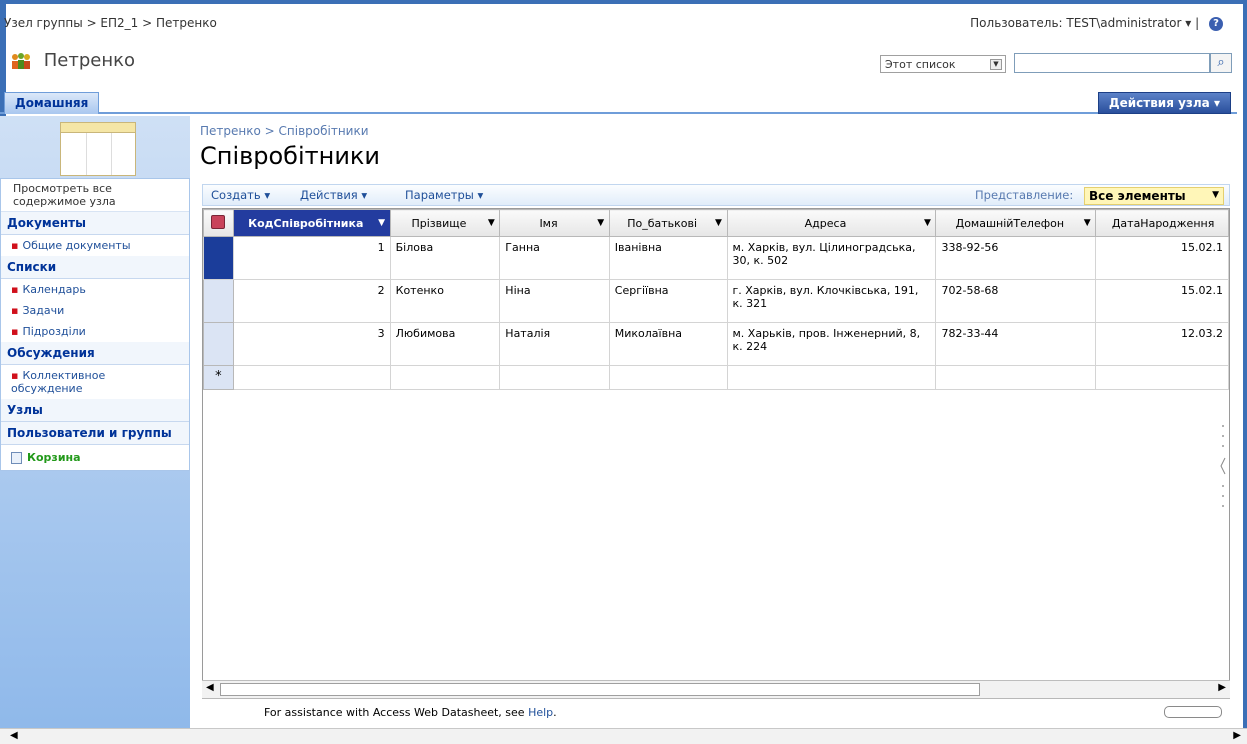 This screenshot has width=1247, height=744. Describe the element at coordinates (1016, 301) in the screenshot. I see `cell-phone: 702-58-68` at that location.